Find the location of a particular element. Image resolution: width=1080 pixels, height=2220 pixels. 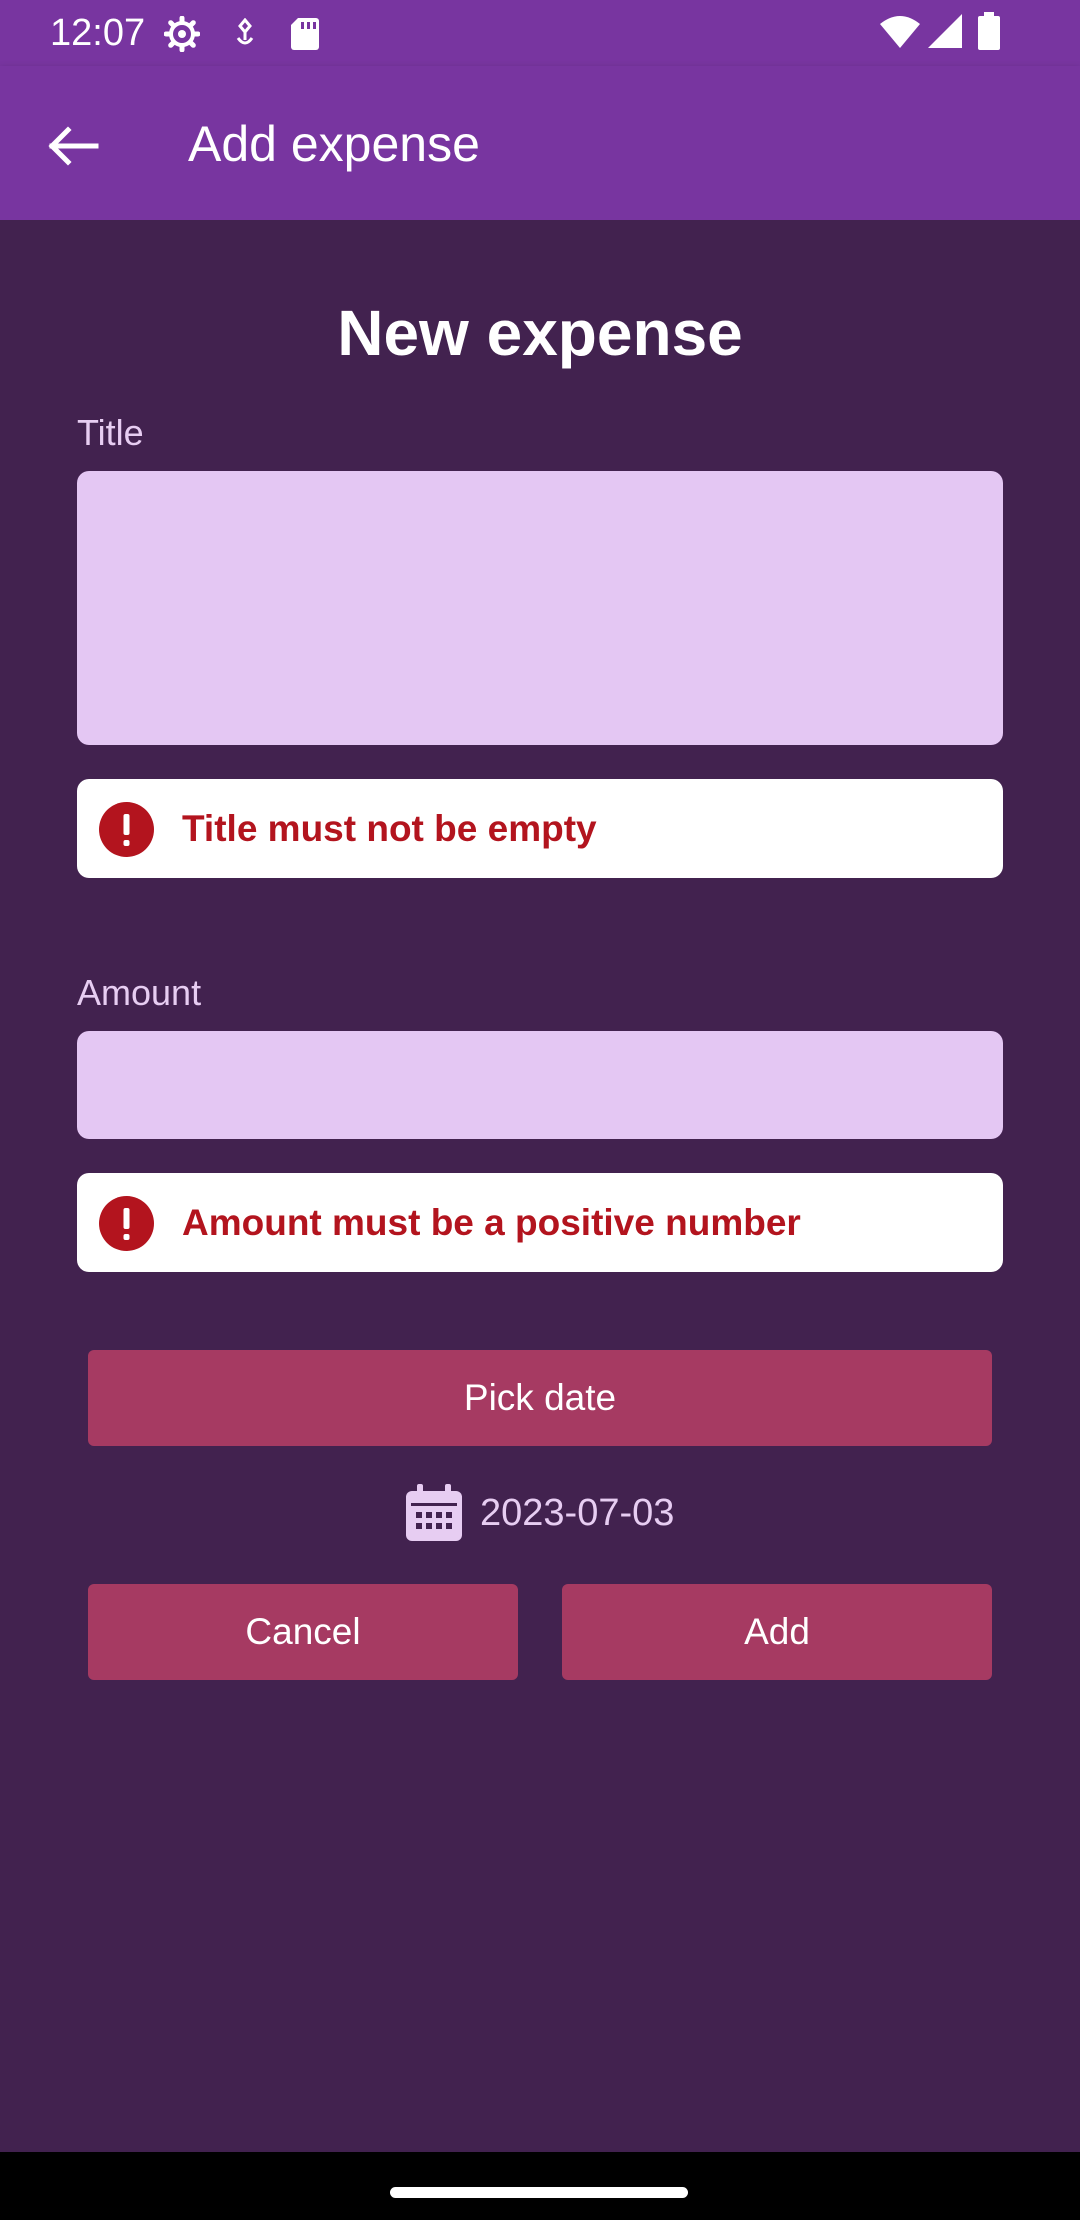

title-label: Title is located at coordinates (110, 432).